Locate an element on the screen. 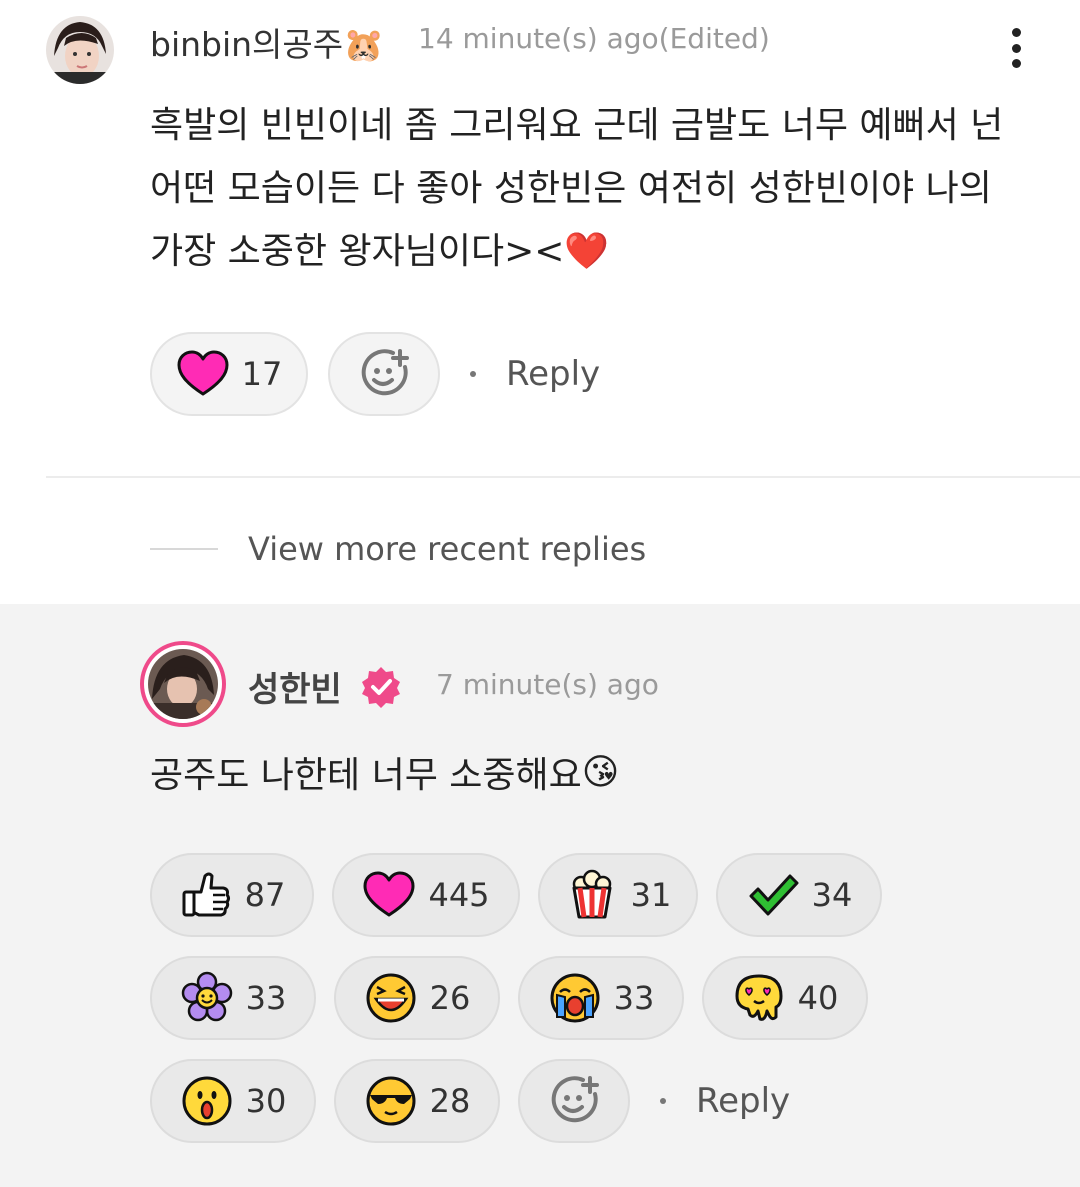  flower-icon is located at coordinates (207, 998).